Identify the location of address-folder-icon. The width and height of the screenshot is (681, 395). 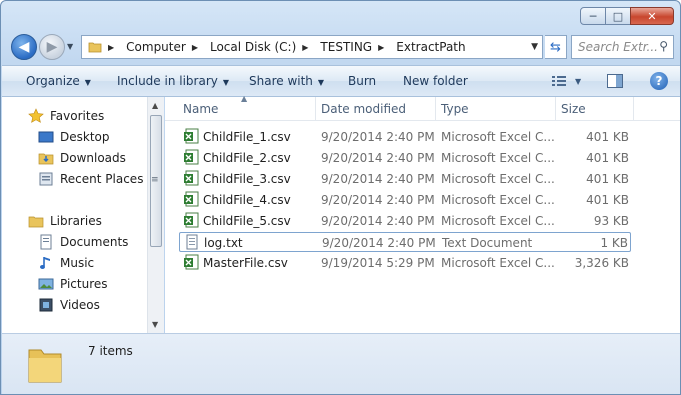
(95, 47).